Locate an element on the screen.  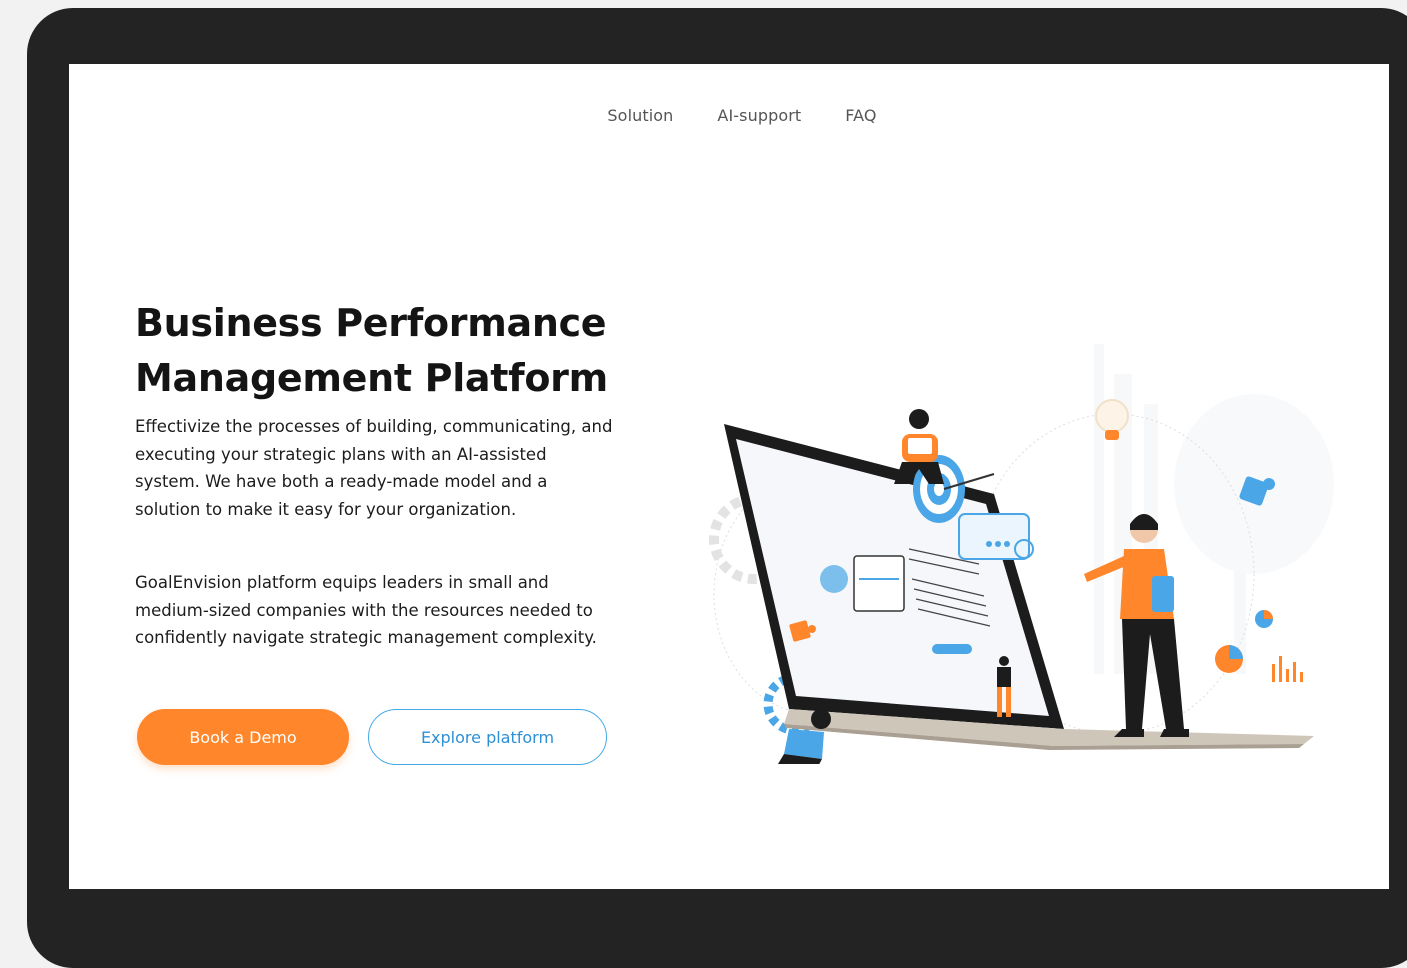
top-nav: Solution AI-support FAQ is located at coordinates (729, 115).